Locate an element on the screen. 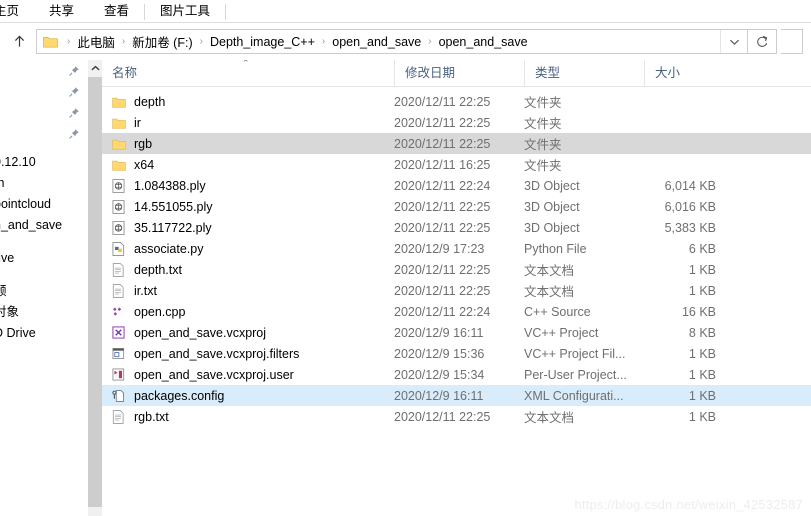  file-name-cell: depth.txt is located at coordinates (248, 270).